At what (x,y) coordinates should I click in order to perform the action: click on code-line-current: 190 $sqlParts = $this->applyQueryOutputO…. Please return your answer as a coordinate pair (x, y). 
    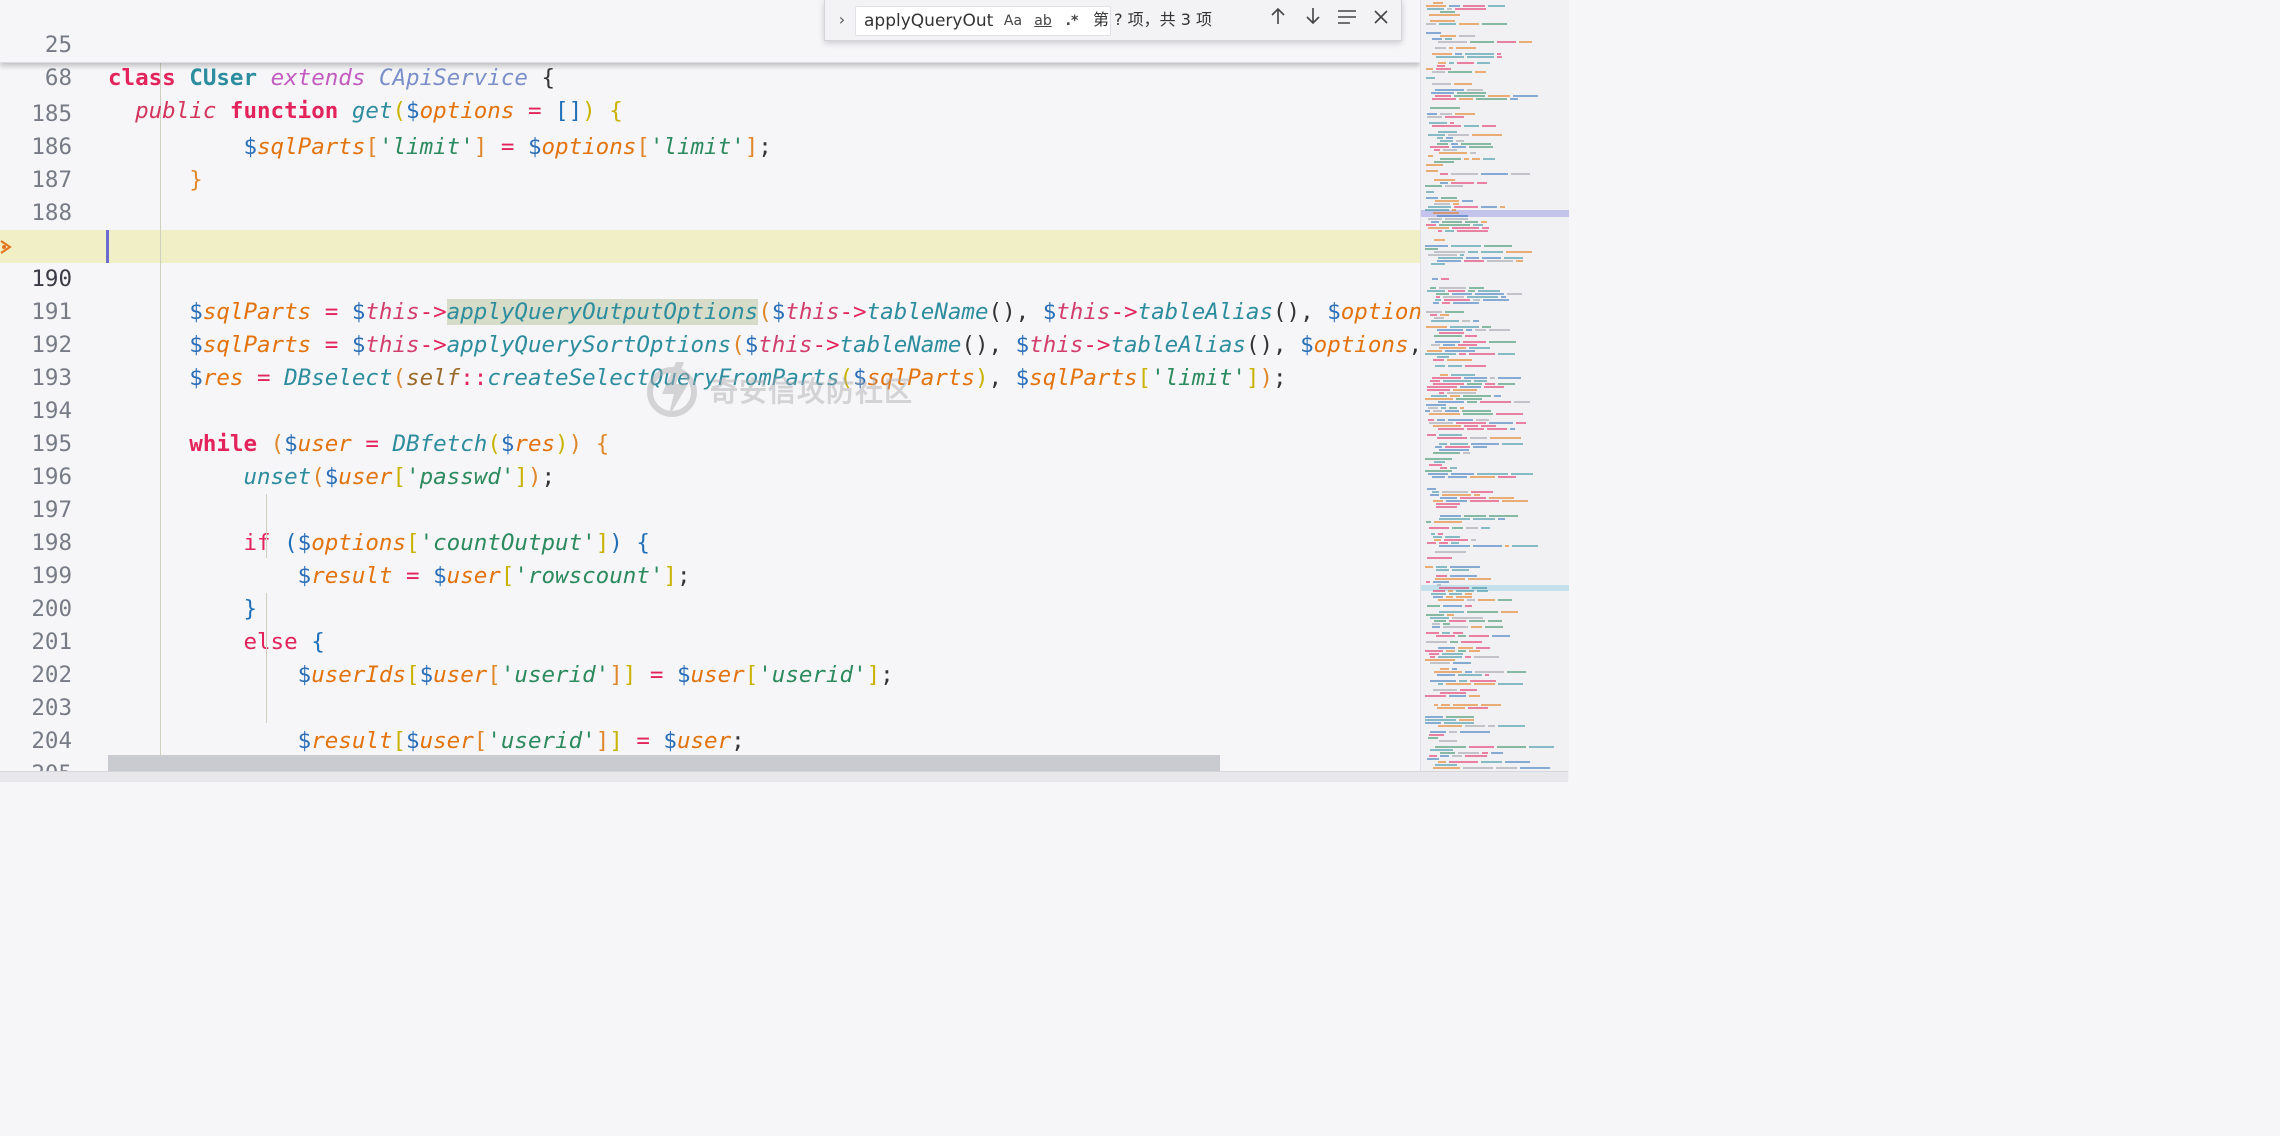
    Looking at the image, I should click on (710, 277).